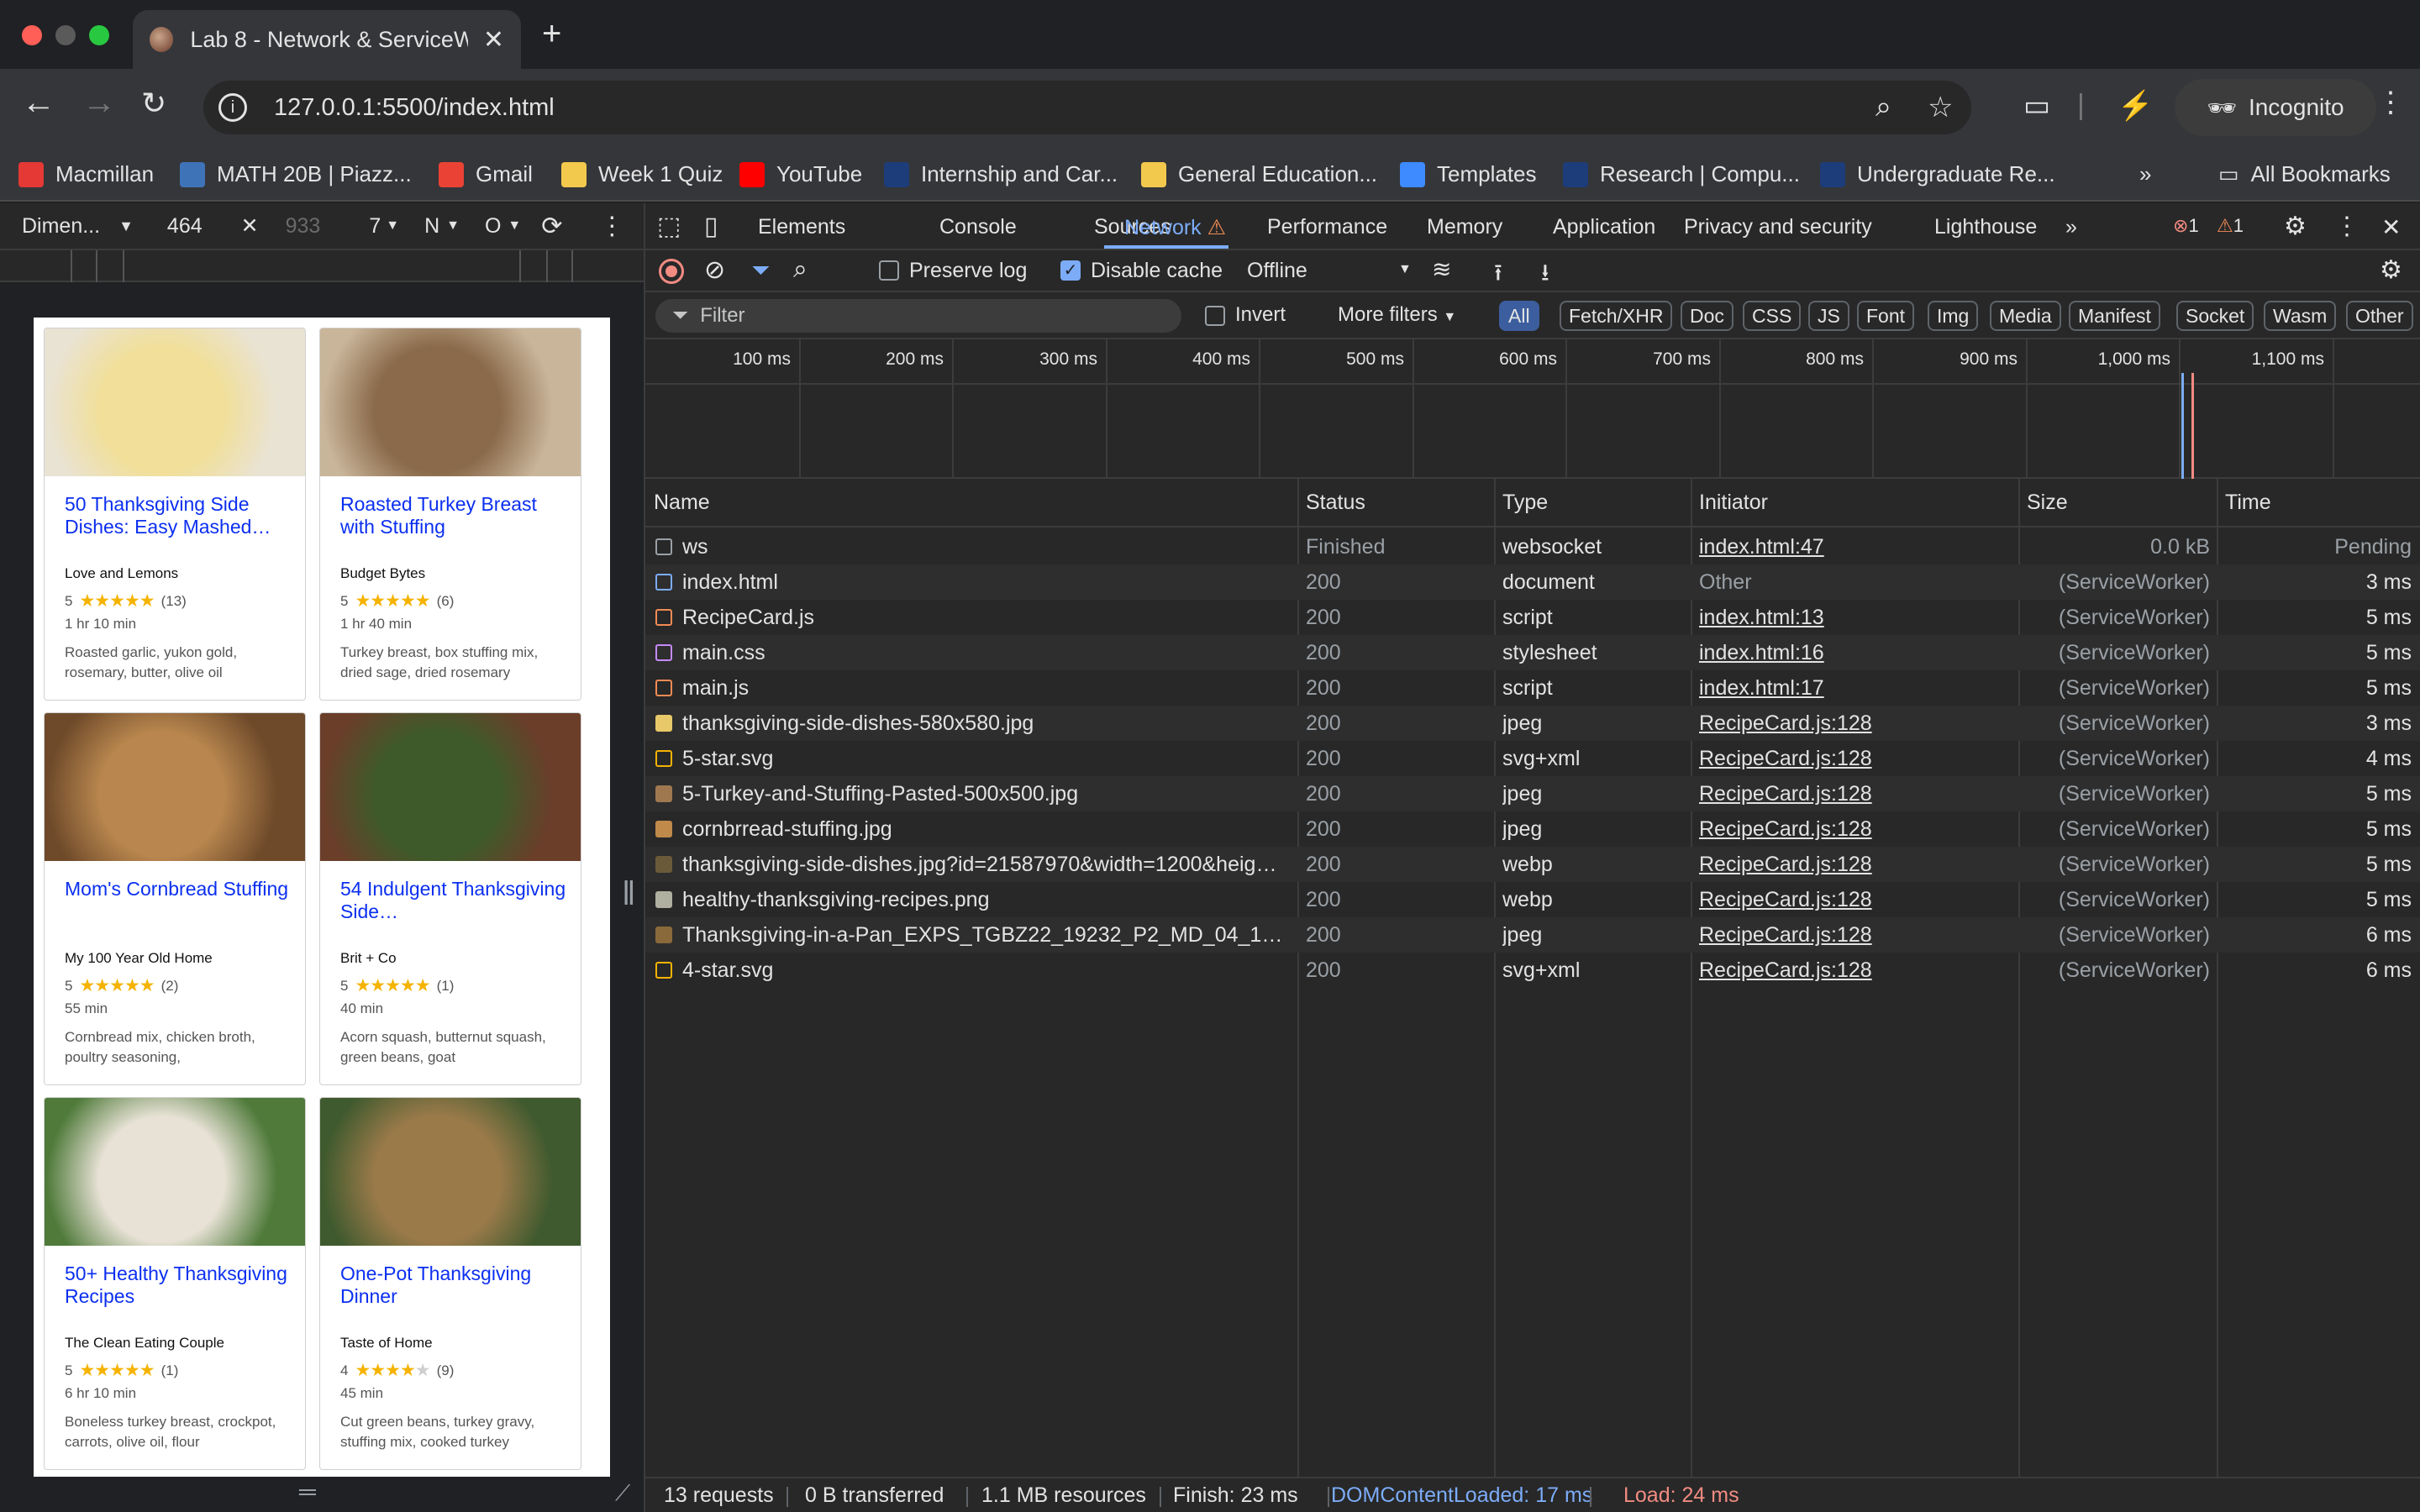 Image resolution: width=2420 pixels, height=1512 pixels. What do you see at coordinates (2026, 316) in the screenshot?
I see `type-filter-media: Media` at bounding box center [2026, 316].